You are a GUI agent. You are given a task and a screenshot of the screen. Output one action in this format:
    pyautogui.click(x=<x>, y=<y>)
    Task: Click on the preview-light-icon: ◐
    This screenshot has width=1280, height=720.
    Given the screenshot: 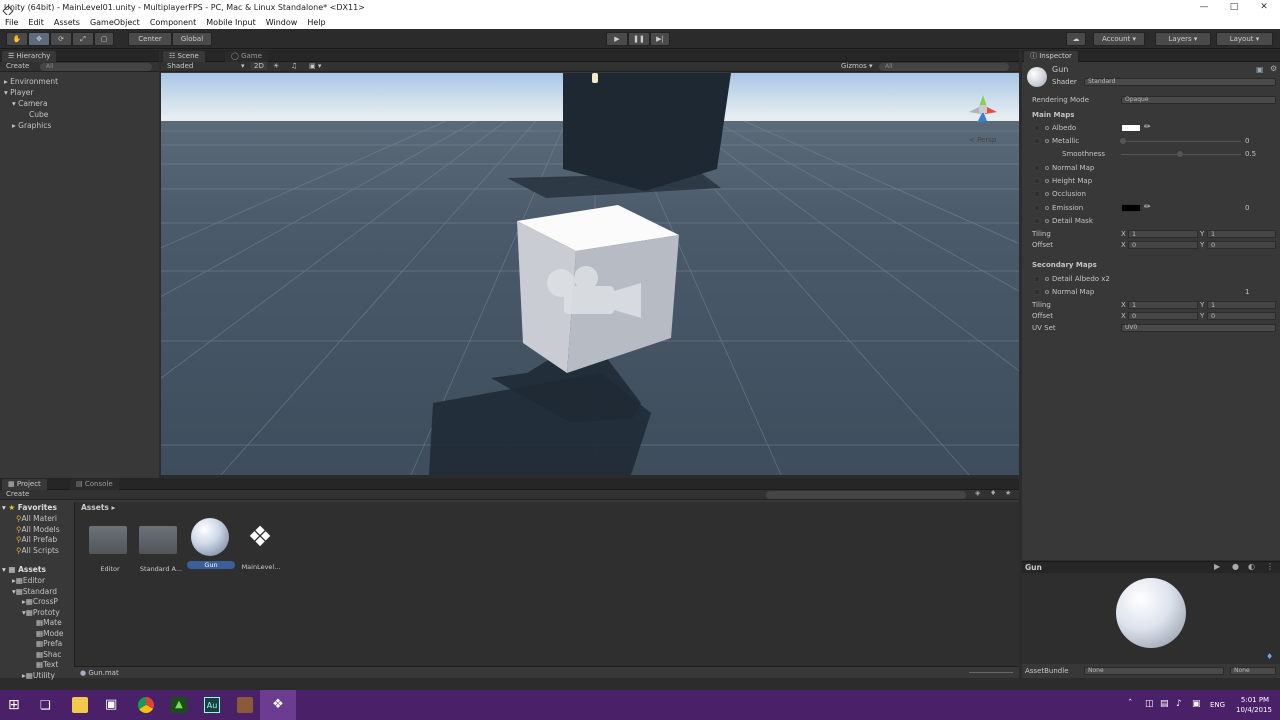 What is the action you would take?
    pyautogui.click(x=1251, y=566)
    